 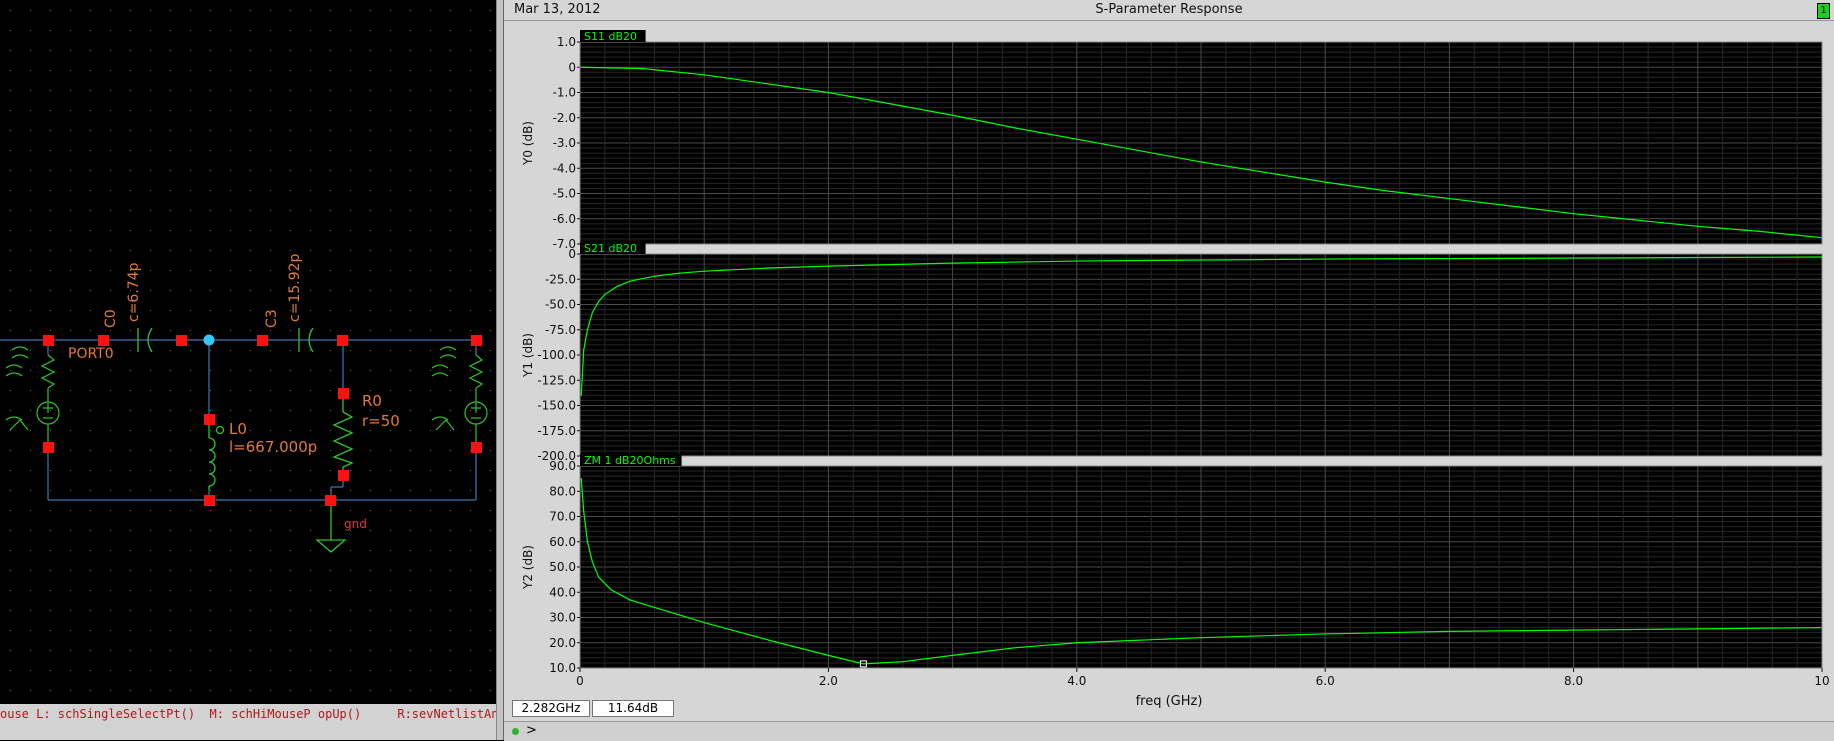 What do you see at coordinates (562, 618) in the screenshot?
I see `y-tick-label: 30.0` at bounding box center [562, 618].